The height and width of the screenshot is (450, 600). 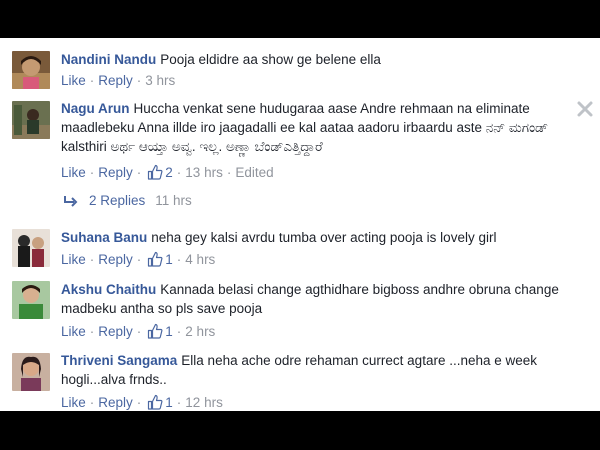 I want to click on timestamp: 4 hrs, so click(x=200, y=259).